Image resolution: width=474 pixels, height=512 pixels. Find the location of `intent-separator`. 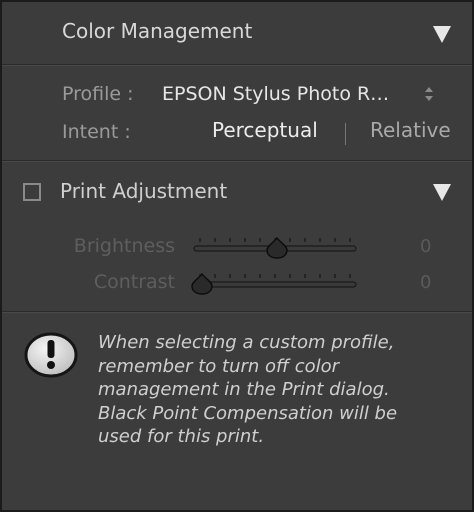

intent-separator is located at coordinates (345, 134).